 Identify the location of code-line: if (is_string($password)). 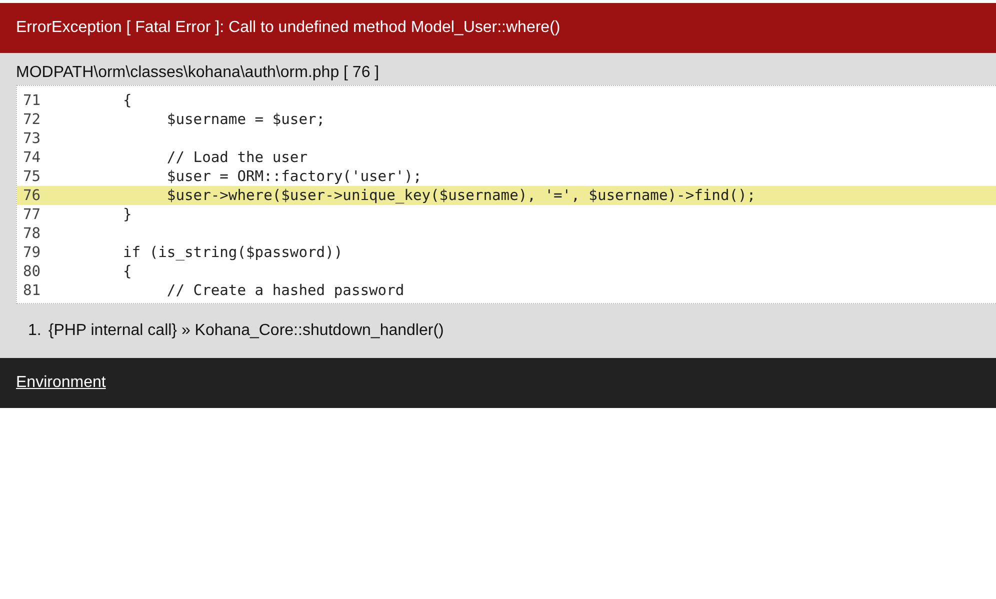
(233, 252).